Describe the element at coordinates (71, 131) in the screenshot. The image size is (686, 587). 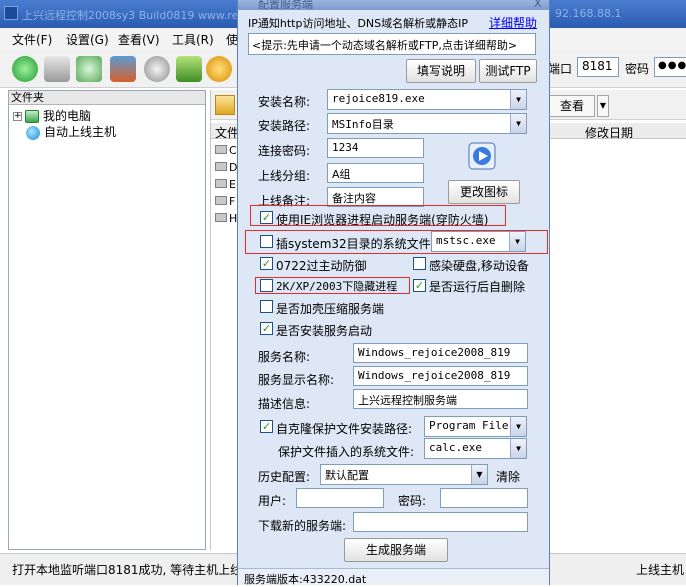
I see `tree-item-auto-online-hosts: 自动上线主机` at that location.